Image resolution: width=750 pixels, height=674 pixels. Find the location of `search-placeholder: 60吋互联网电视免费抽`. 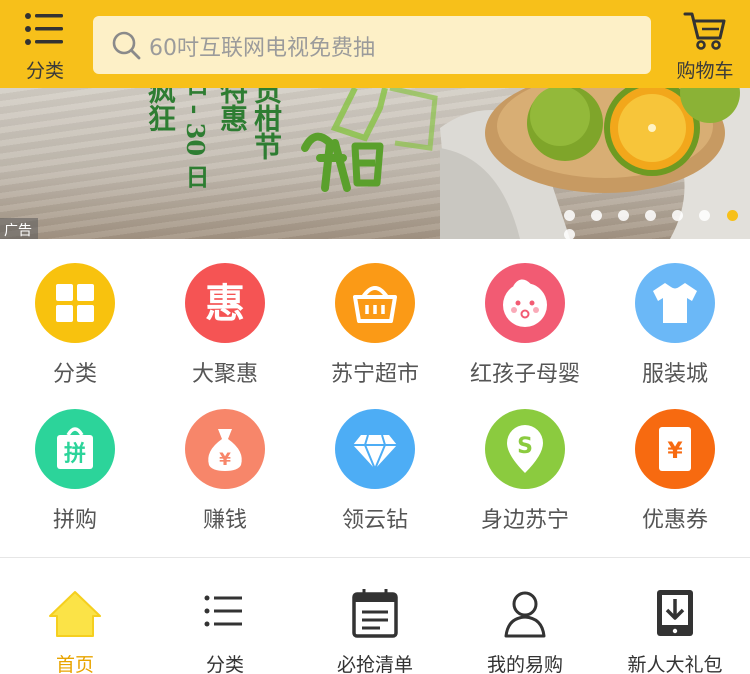

search-placeholder: 60吋互联网电视免费抽 is located at coordinates (262, 48).